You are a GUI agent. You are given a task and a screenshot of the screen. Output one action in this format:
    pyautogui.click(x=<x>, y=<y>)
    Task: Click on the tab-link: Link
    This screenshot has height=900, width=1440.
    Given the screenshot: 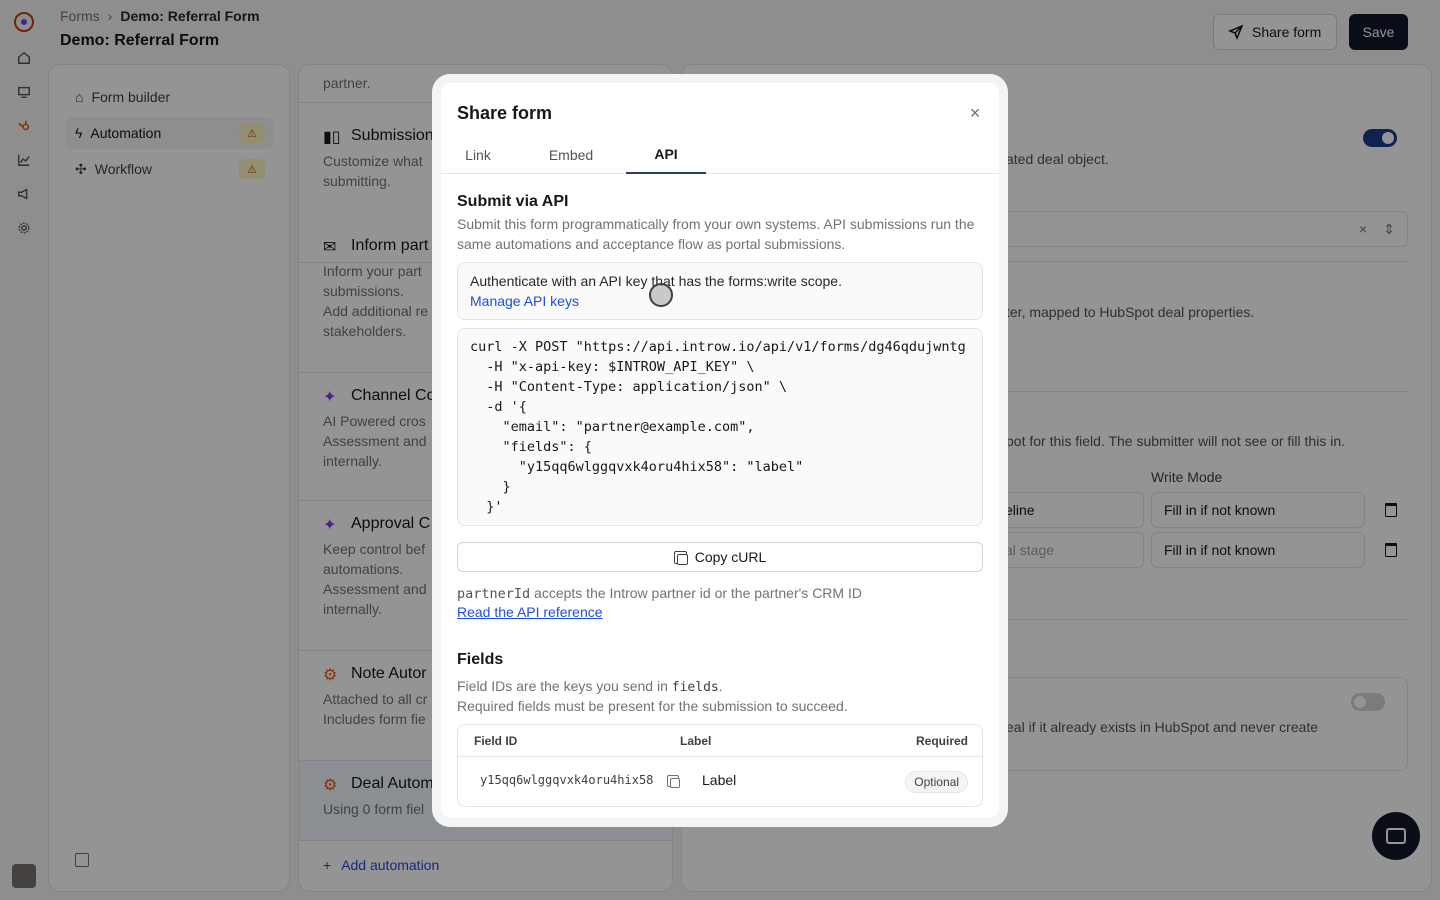 What is the action you would take?
    pyautogui.click(x=478, y=154)
    